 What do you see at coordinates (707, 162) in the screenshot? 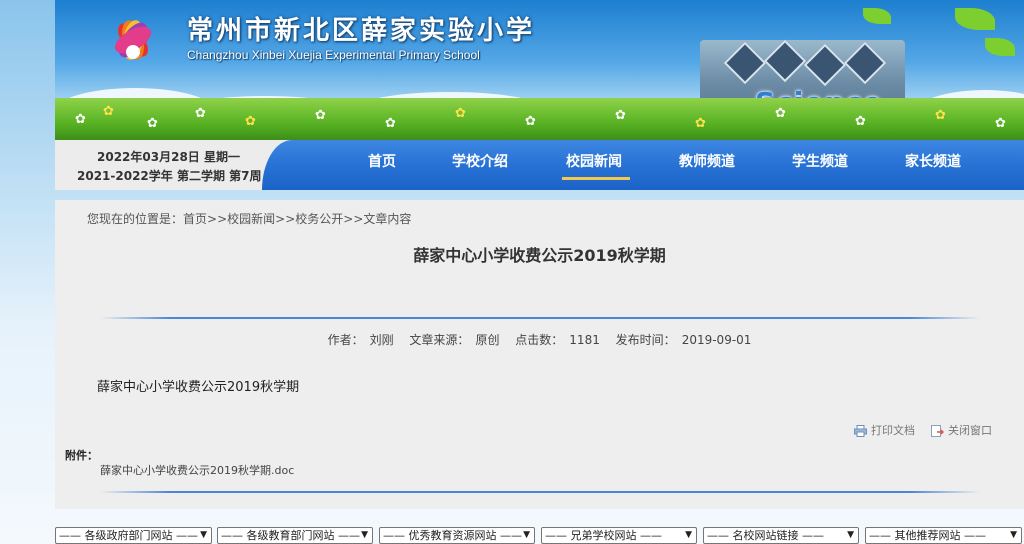
I see `nav-item-teacher: 教师频道` at bounding box center [707, 162].